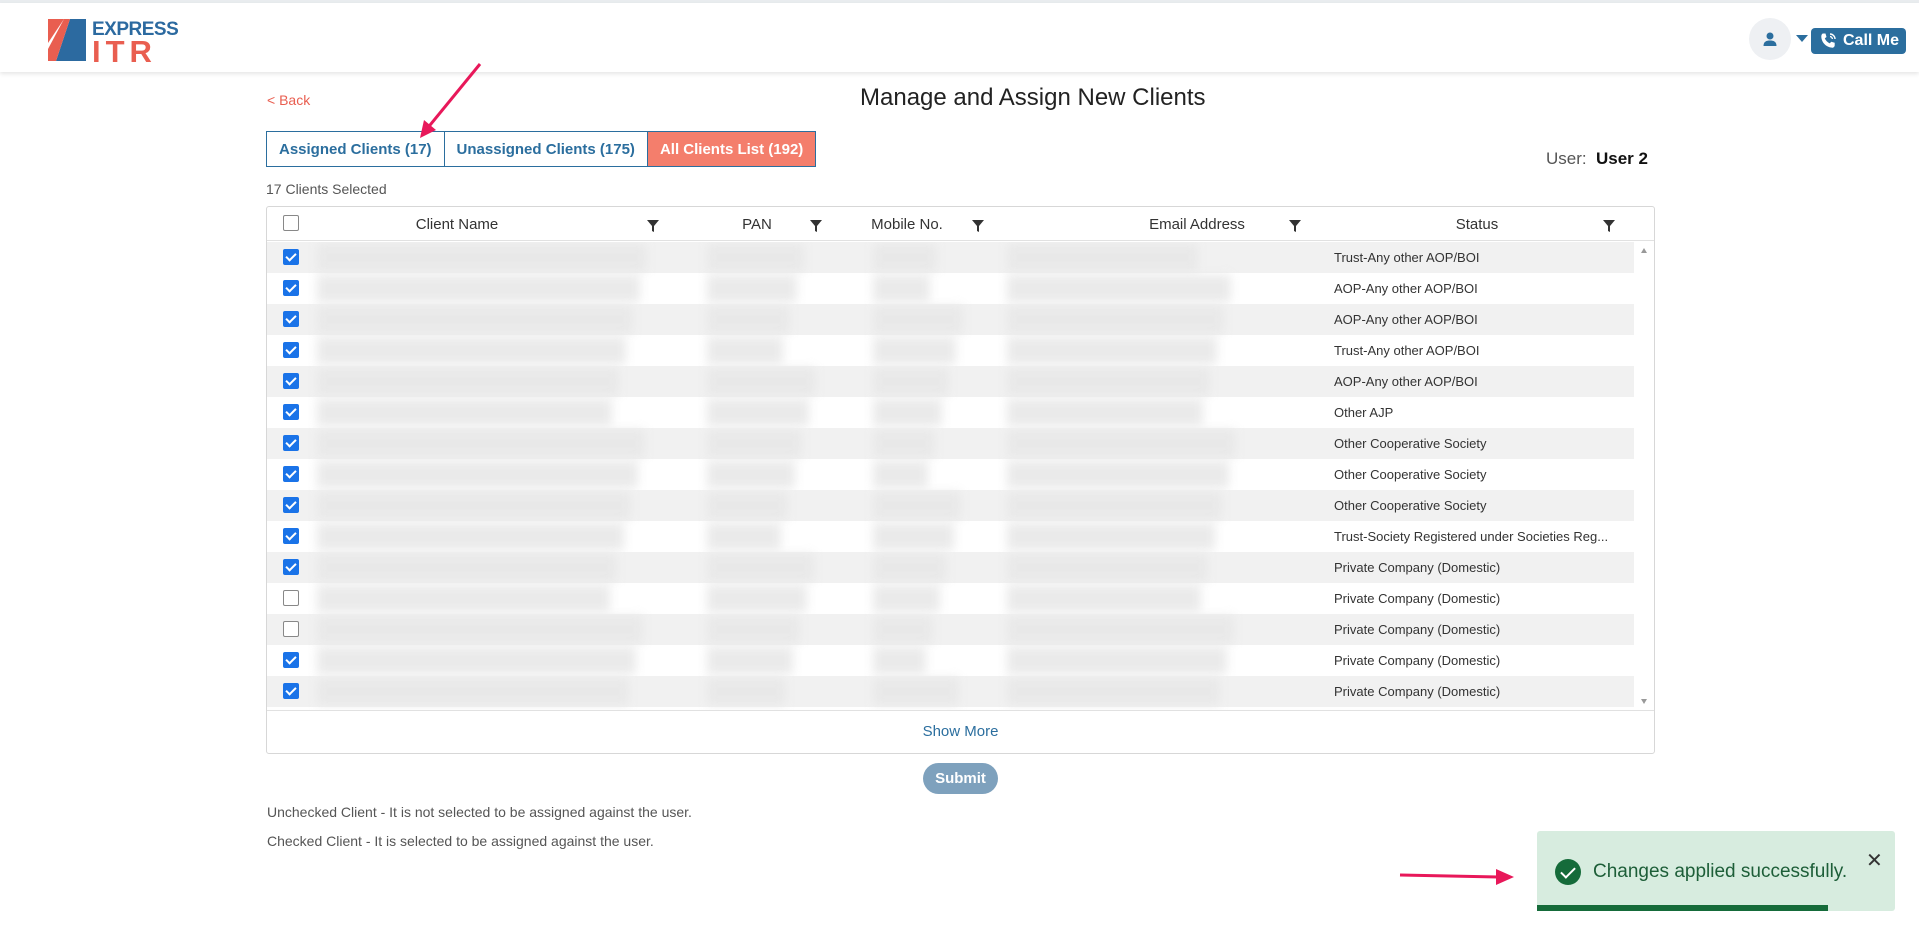  I want to click on tab-unassigned-clients: Unassigned Clients (175), so click(546, 149).